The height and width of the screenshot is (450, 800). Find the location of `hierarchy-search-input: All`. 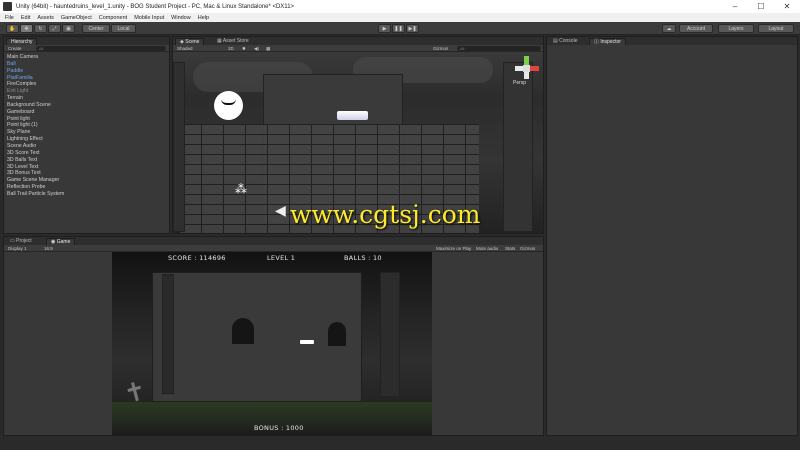

hierarchy-search-input: All is located at coordinates (101, 48).